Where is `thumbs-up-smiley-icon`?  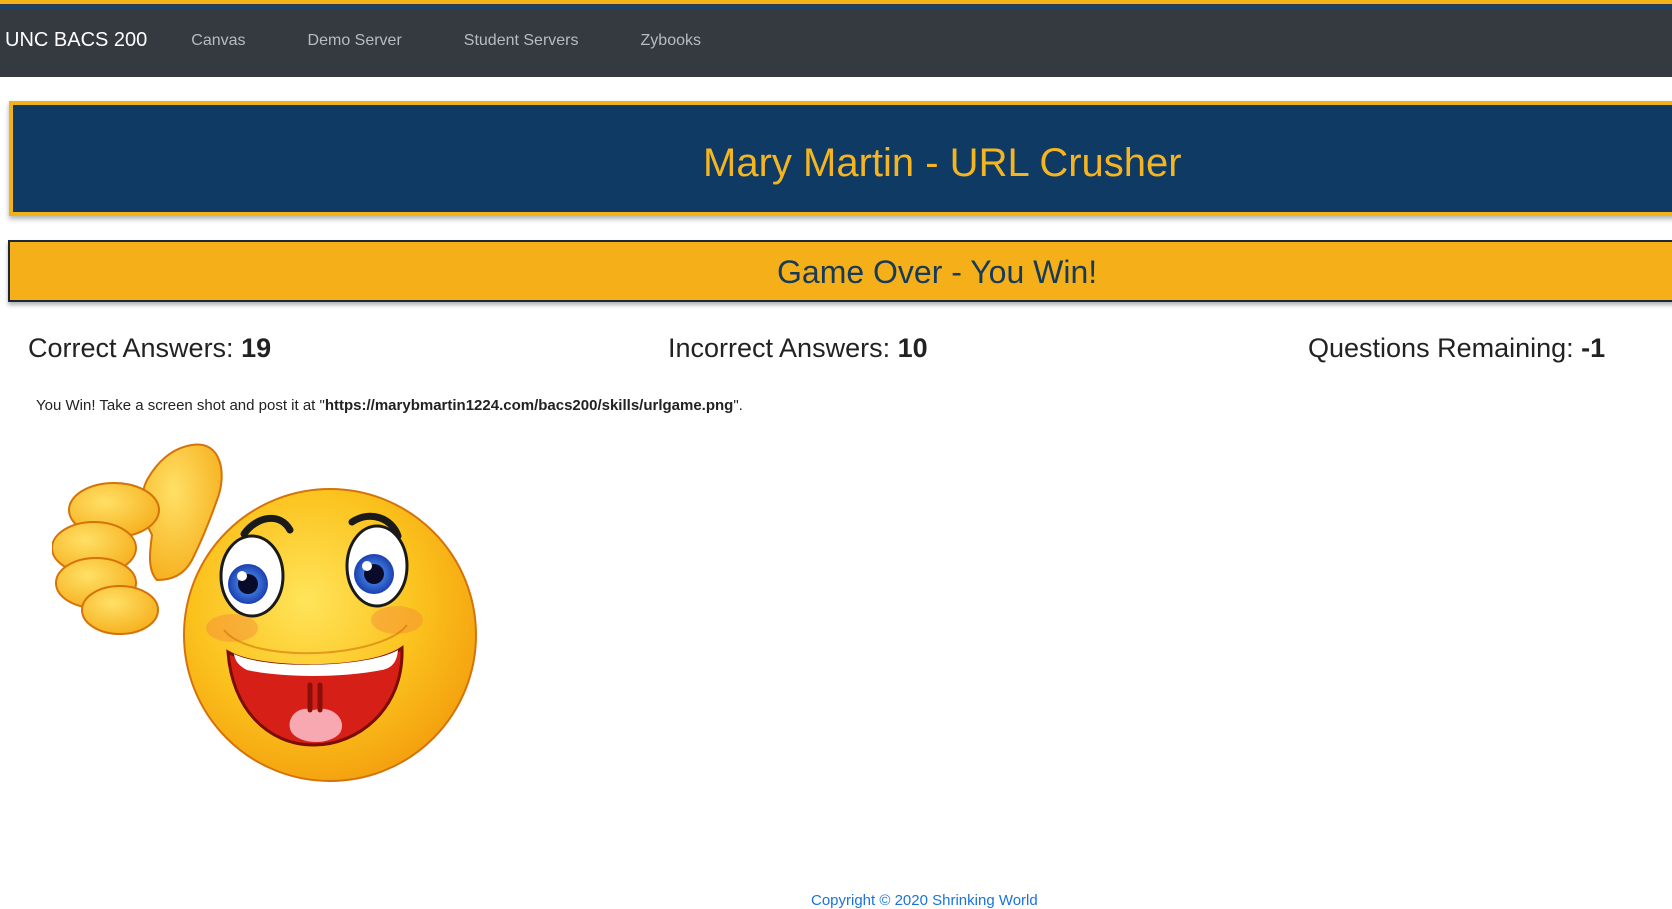
thumbs-up-smiley-icon is located at coordinates (264, 612).